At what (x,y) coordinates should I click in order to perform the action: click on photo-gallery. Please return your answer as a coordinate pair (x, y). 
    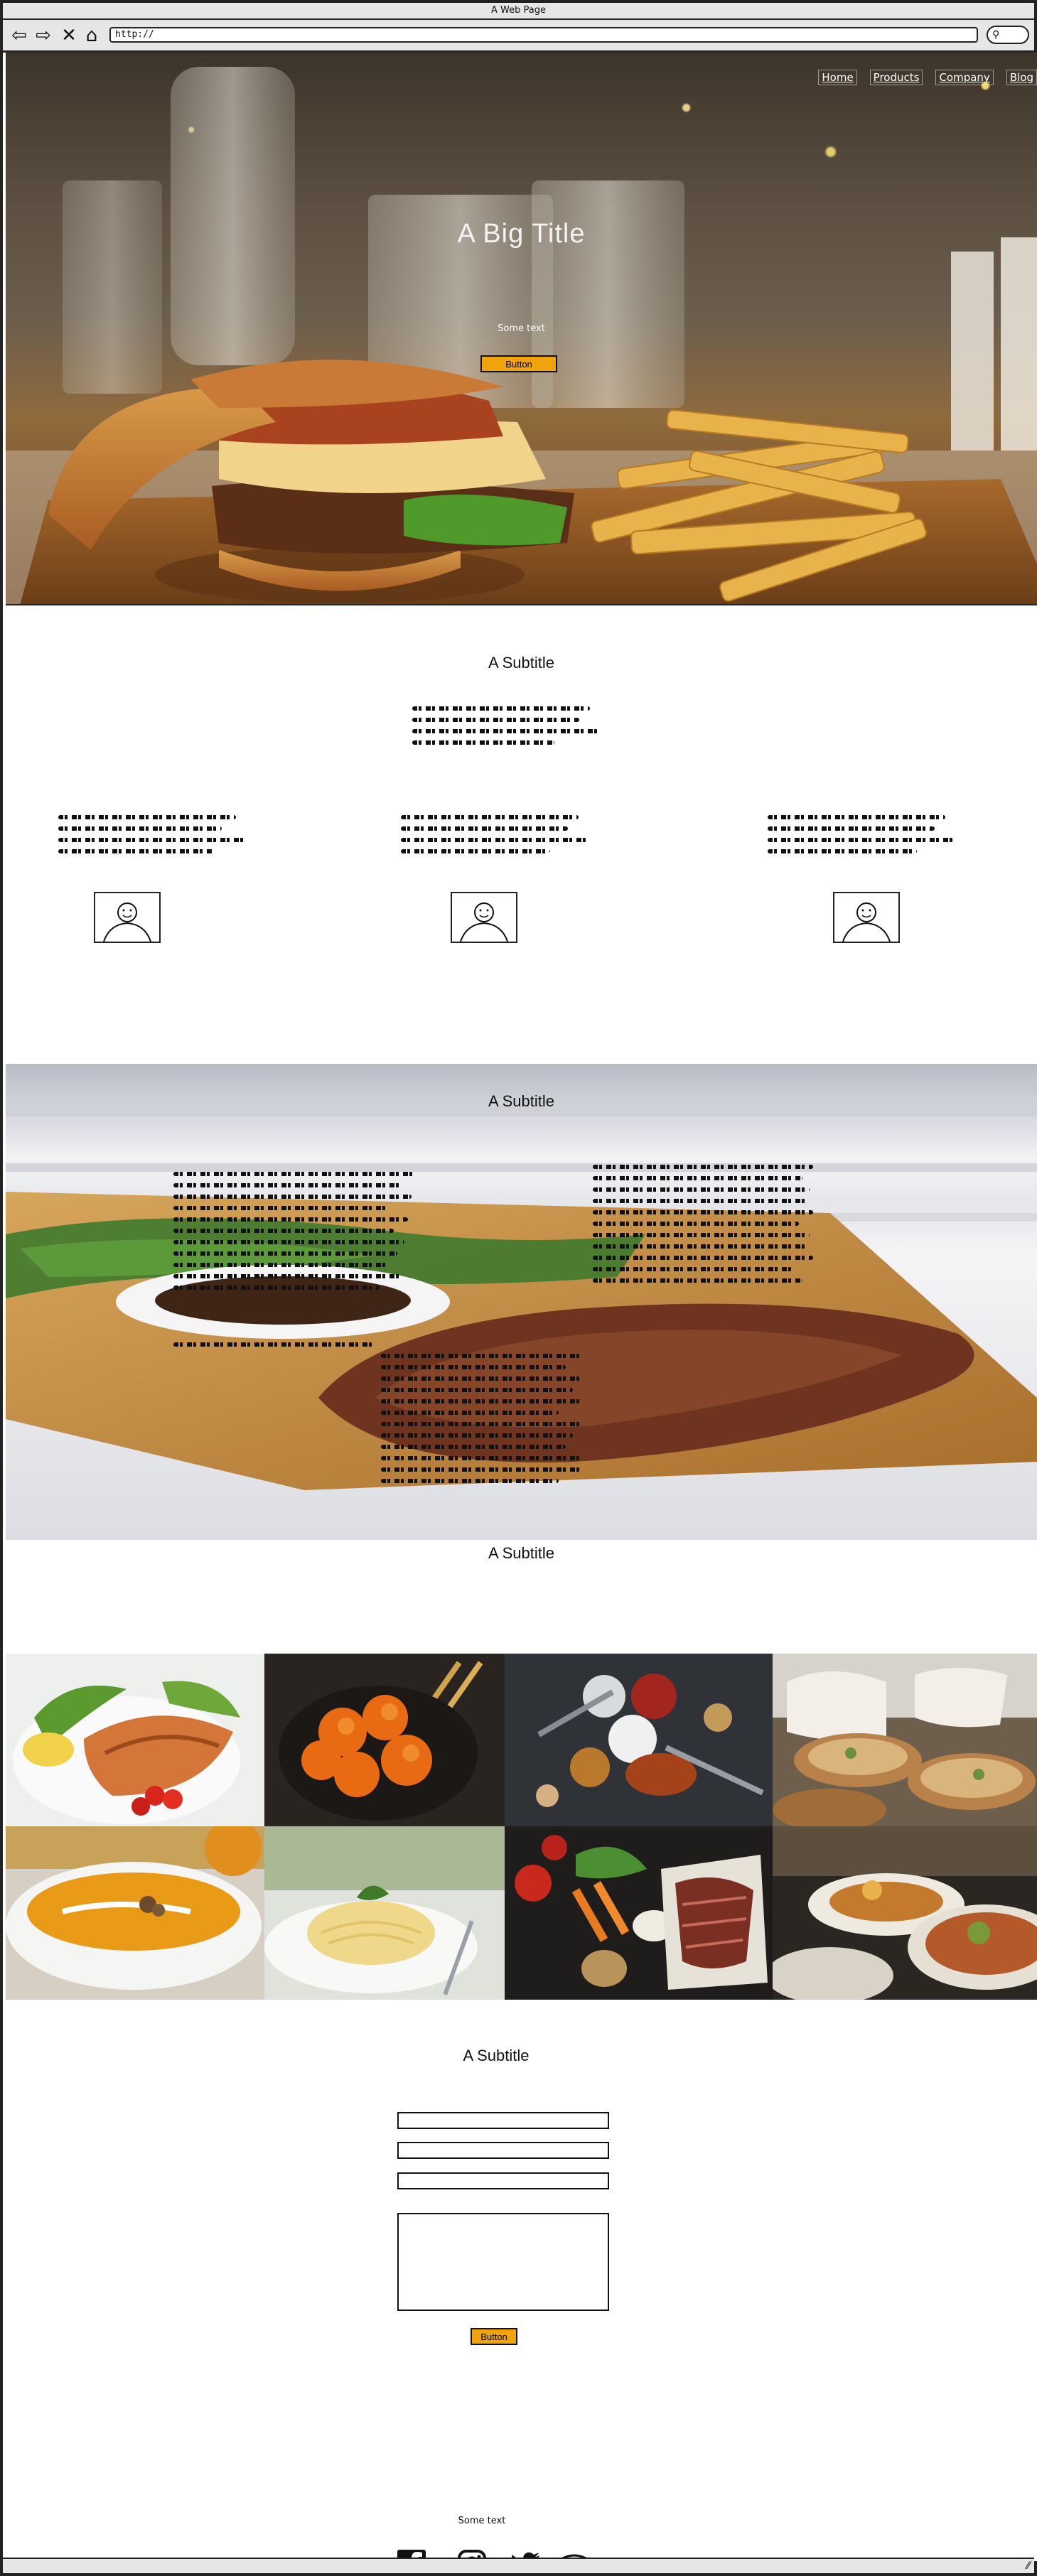
    Looking at the image, I should click on (521, 1827).